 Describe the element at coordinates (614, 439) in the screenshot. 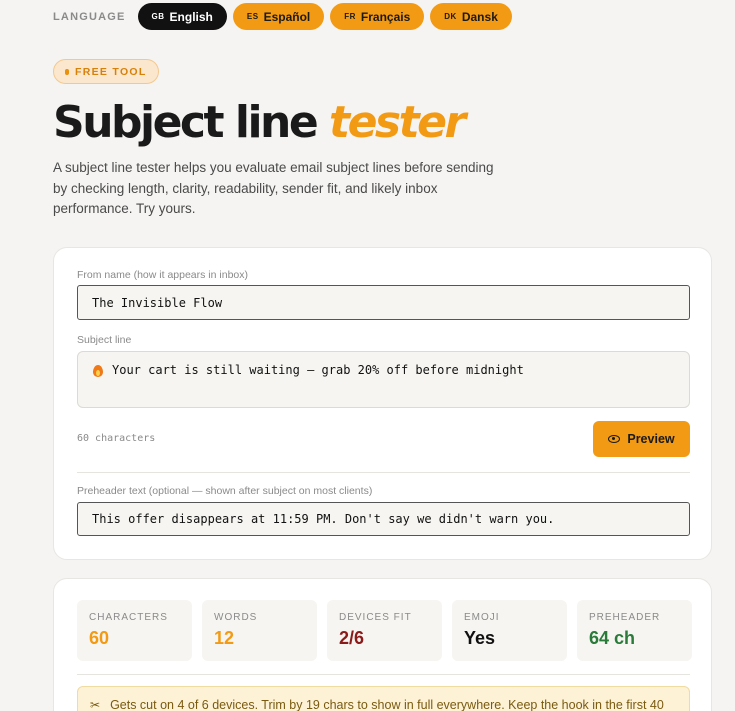

I see `eye-icon` at that location.